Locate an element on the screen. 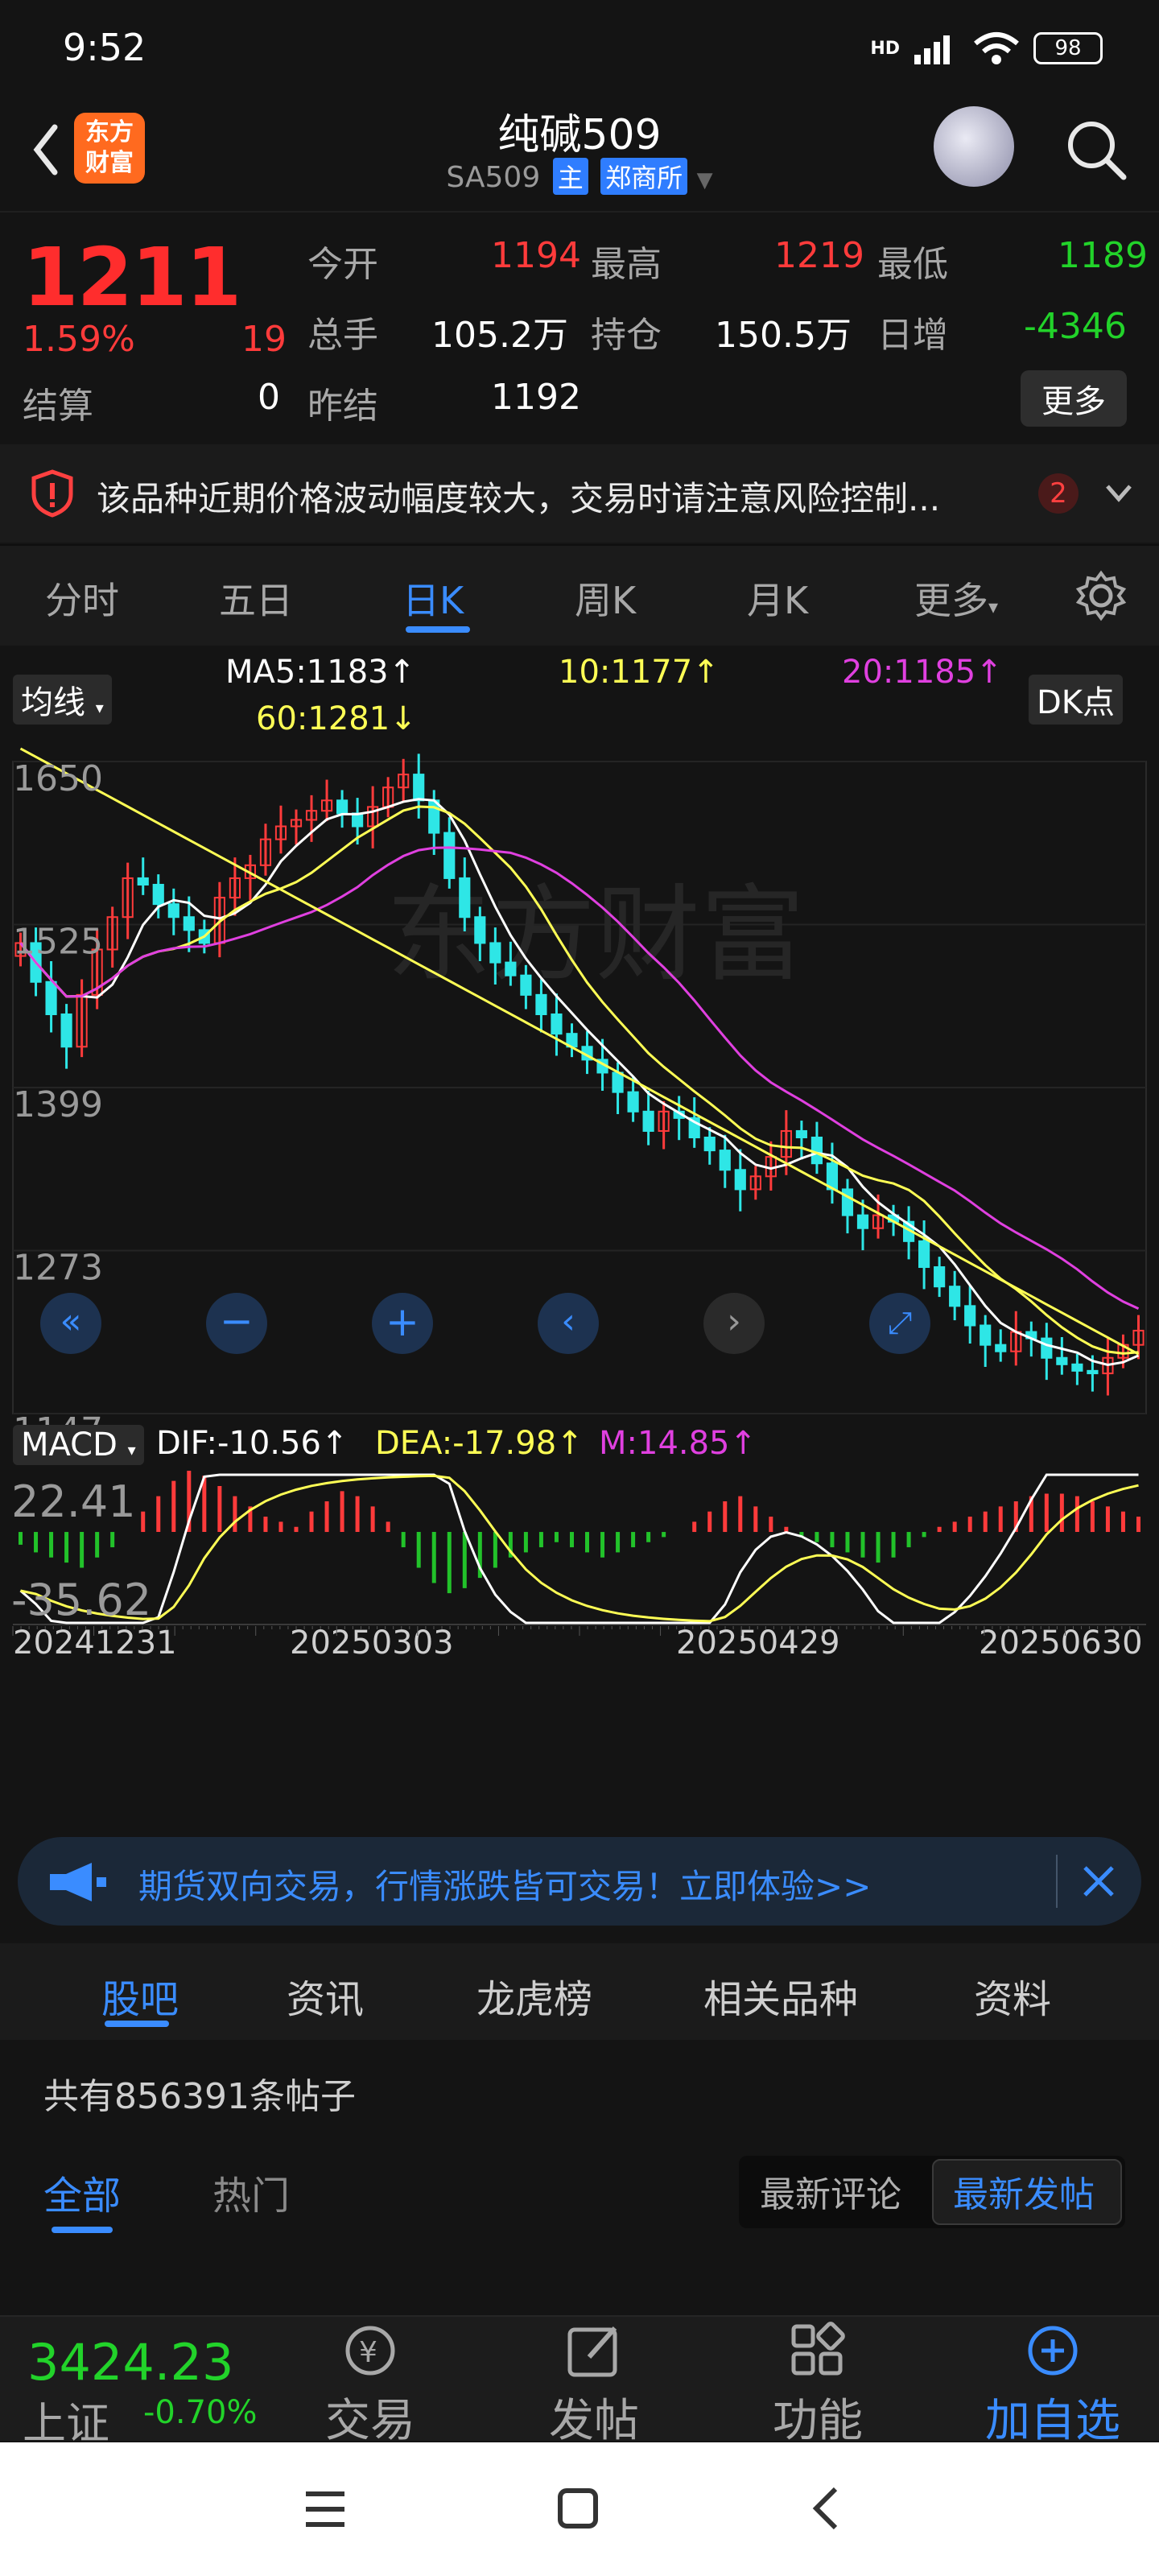  tab-lhb: 龙虎榜 is located at coordinates (534, 1995).